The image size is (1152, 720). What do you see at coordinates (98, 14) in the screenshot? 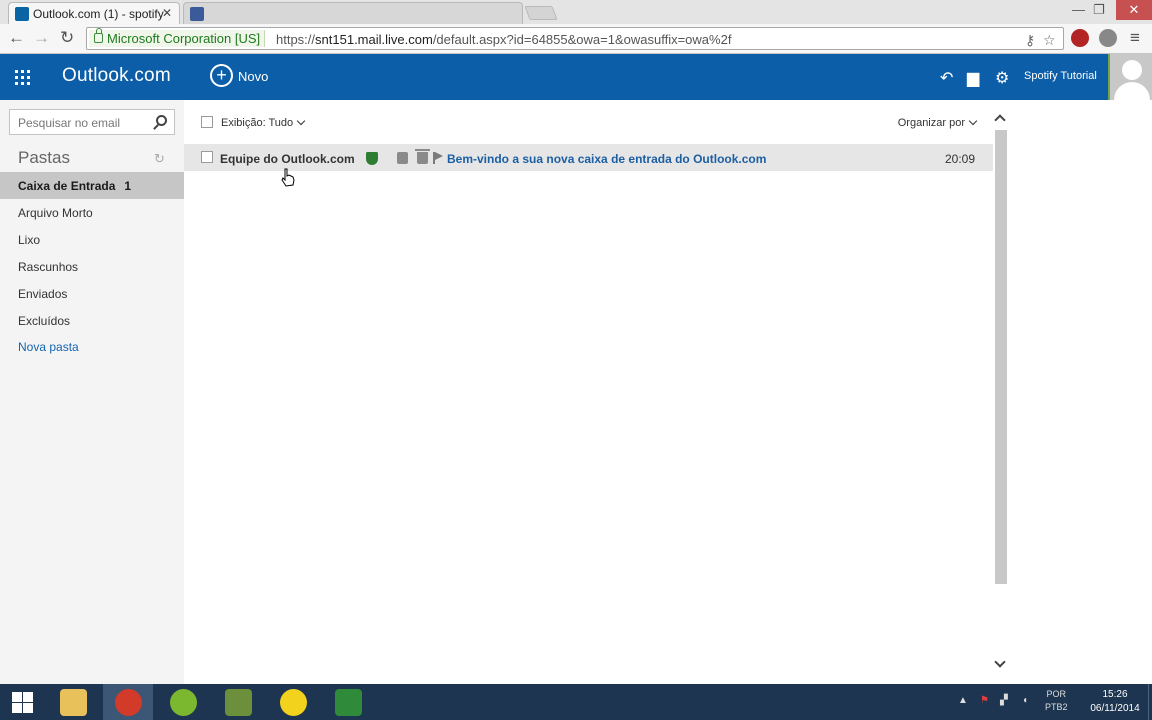
I see `tab-title: Outlook.com (1) - spotify` at bounding box center [98, 14].